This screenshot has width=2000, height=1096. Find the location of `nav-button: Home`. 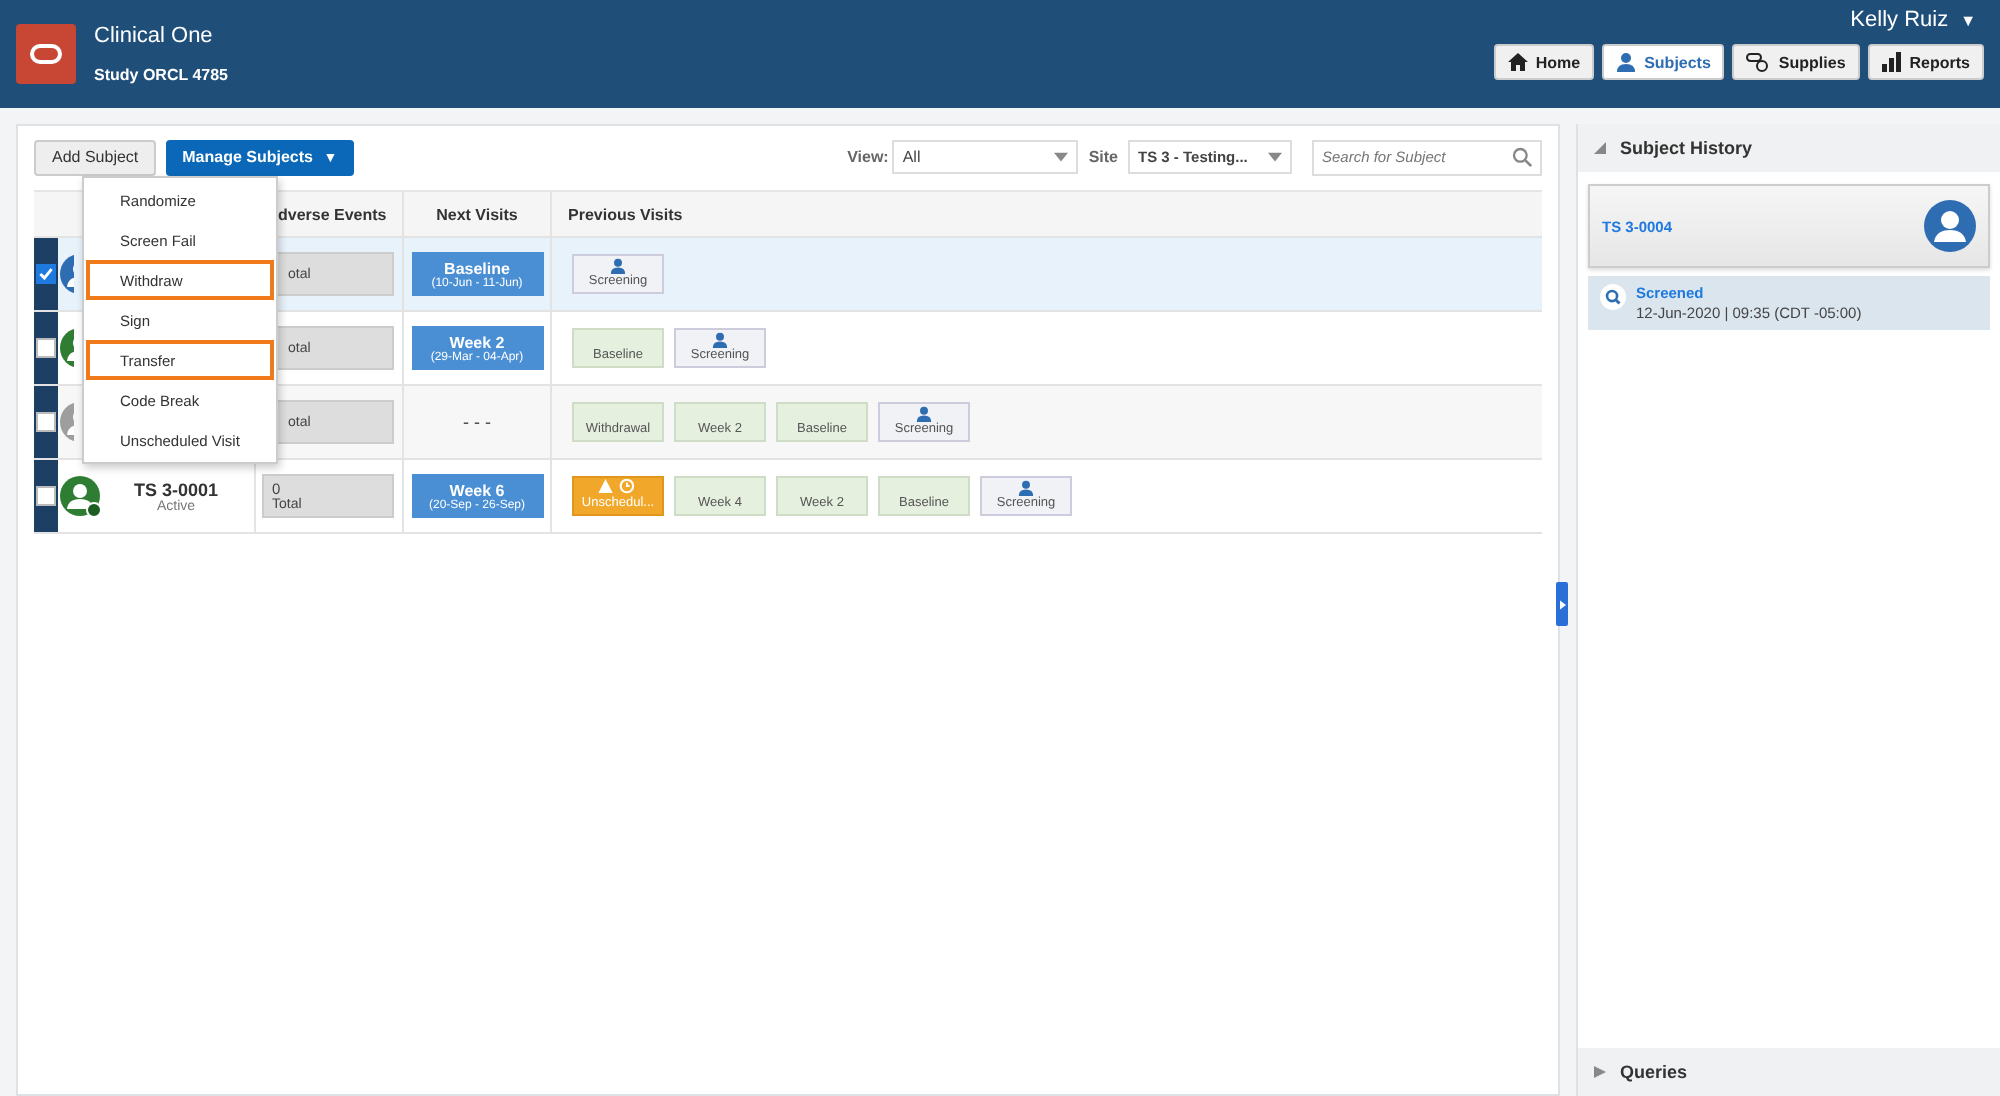

nav-button: Home is located at coordinates (1544, 62).